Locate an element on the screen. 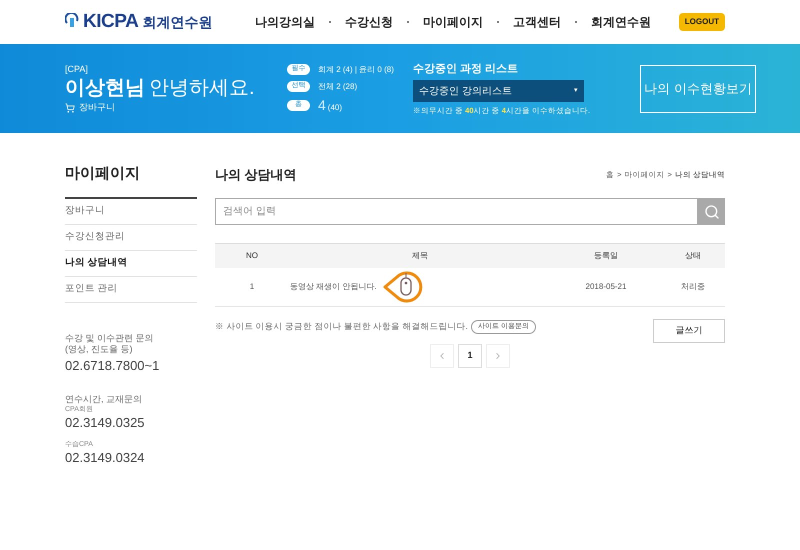  nav-link: 회계연수원 is located at coordinates (620, 22).